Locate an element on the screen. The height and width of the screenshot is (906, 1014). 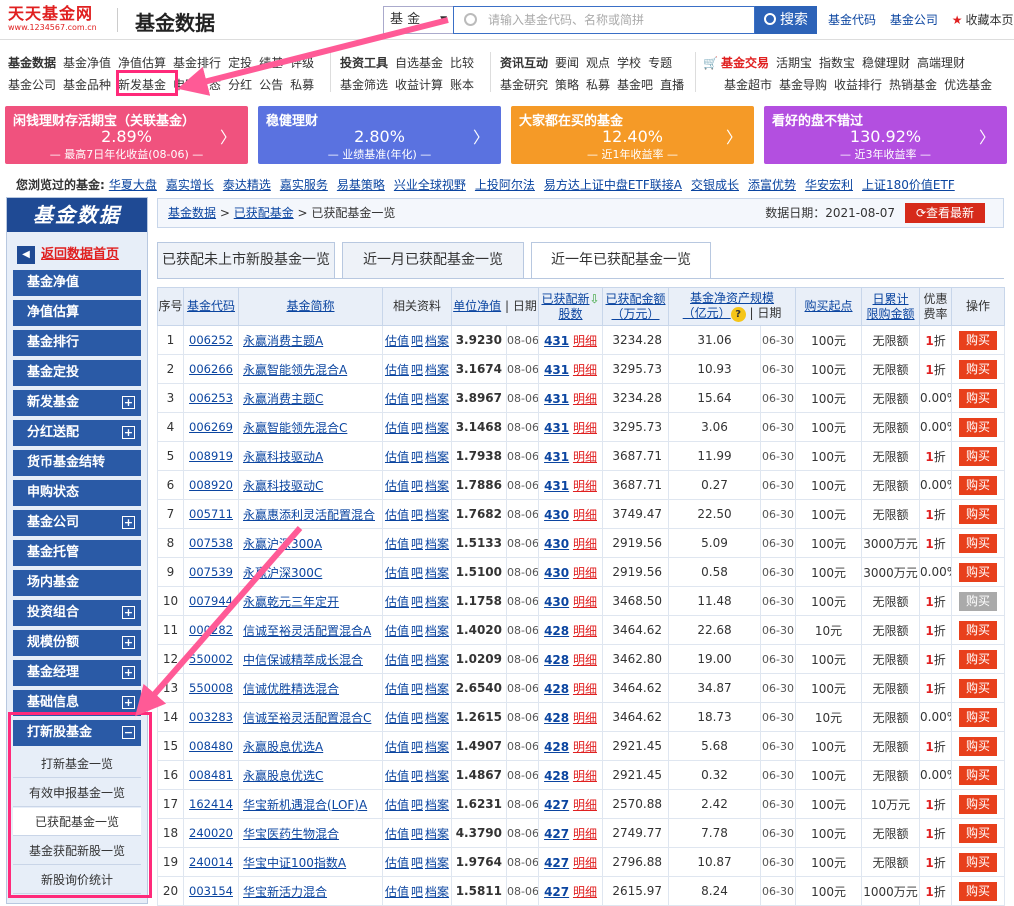
sidebar-item: 基金经理 + is located at coordinates (77, 673).